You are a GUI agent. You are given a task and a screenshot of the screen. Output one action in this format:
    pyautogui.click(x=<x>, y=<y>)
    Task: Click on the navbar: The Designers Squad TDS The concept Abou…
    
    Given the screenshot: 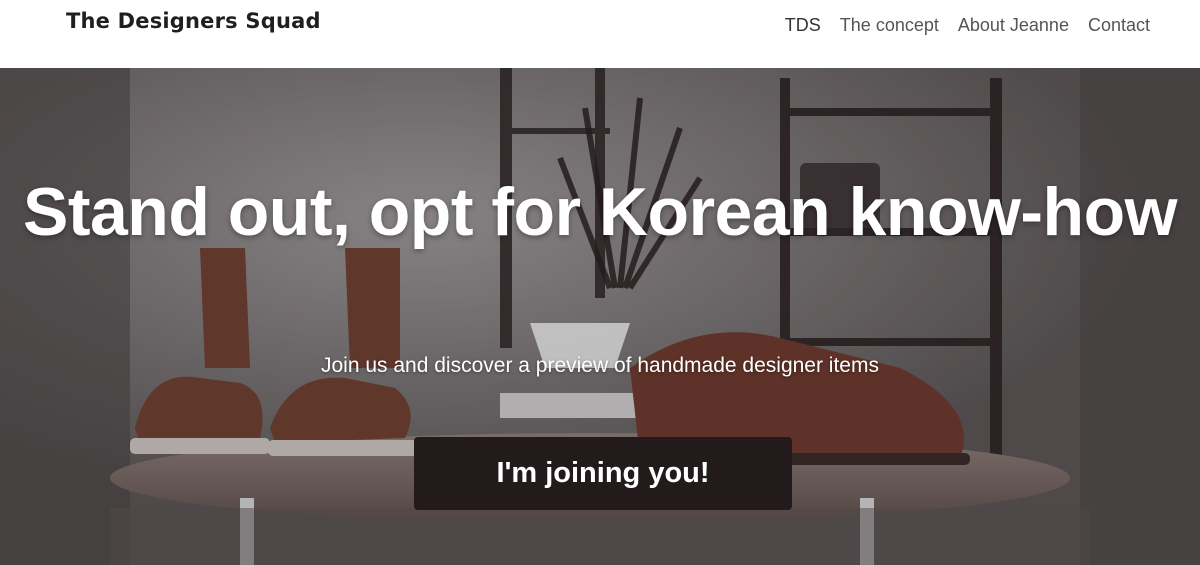 What is the action you would take?
    pyautogui.click(x=600, y=34)
    